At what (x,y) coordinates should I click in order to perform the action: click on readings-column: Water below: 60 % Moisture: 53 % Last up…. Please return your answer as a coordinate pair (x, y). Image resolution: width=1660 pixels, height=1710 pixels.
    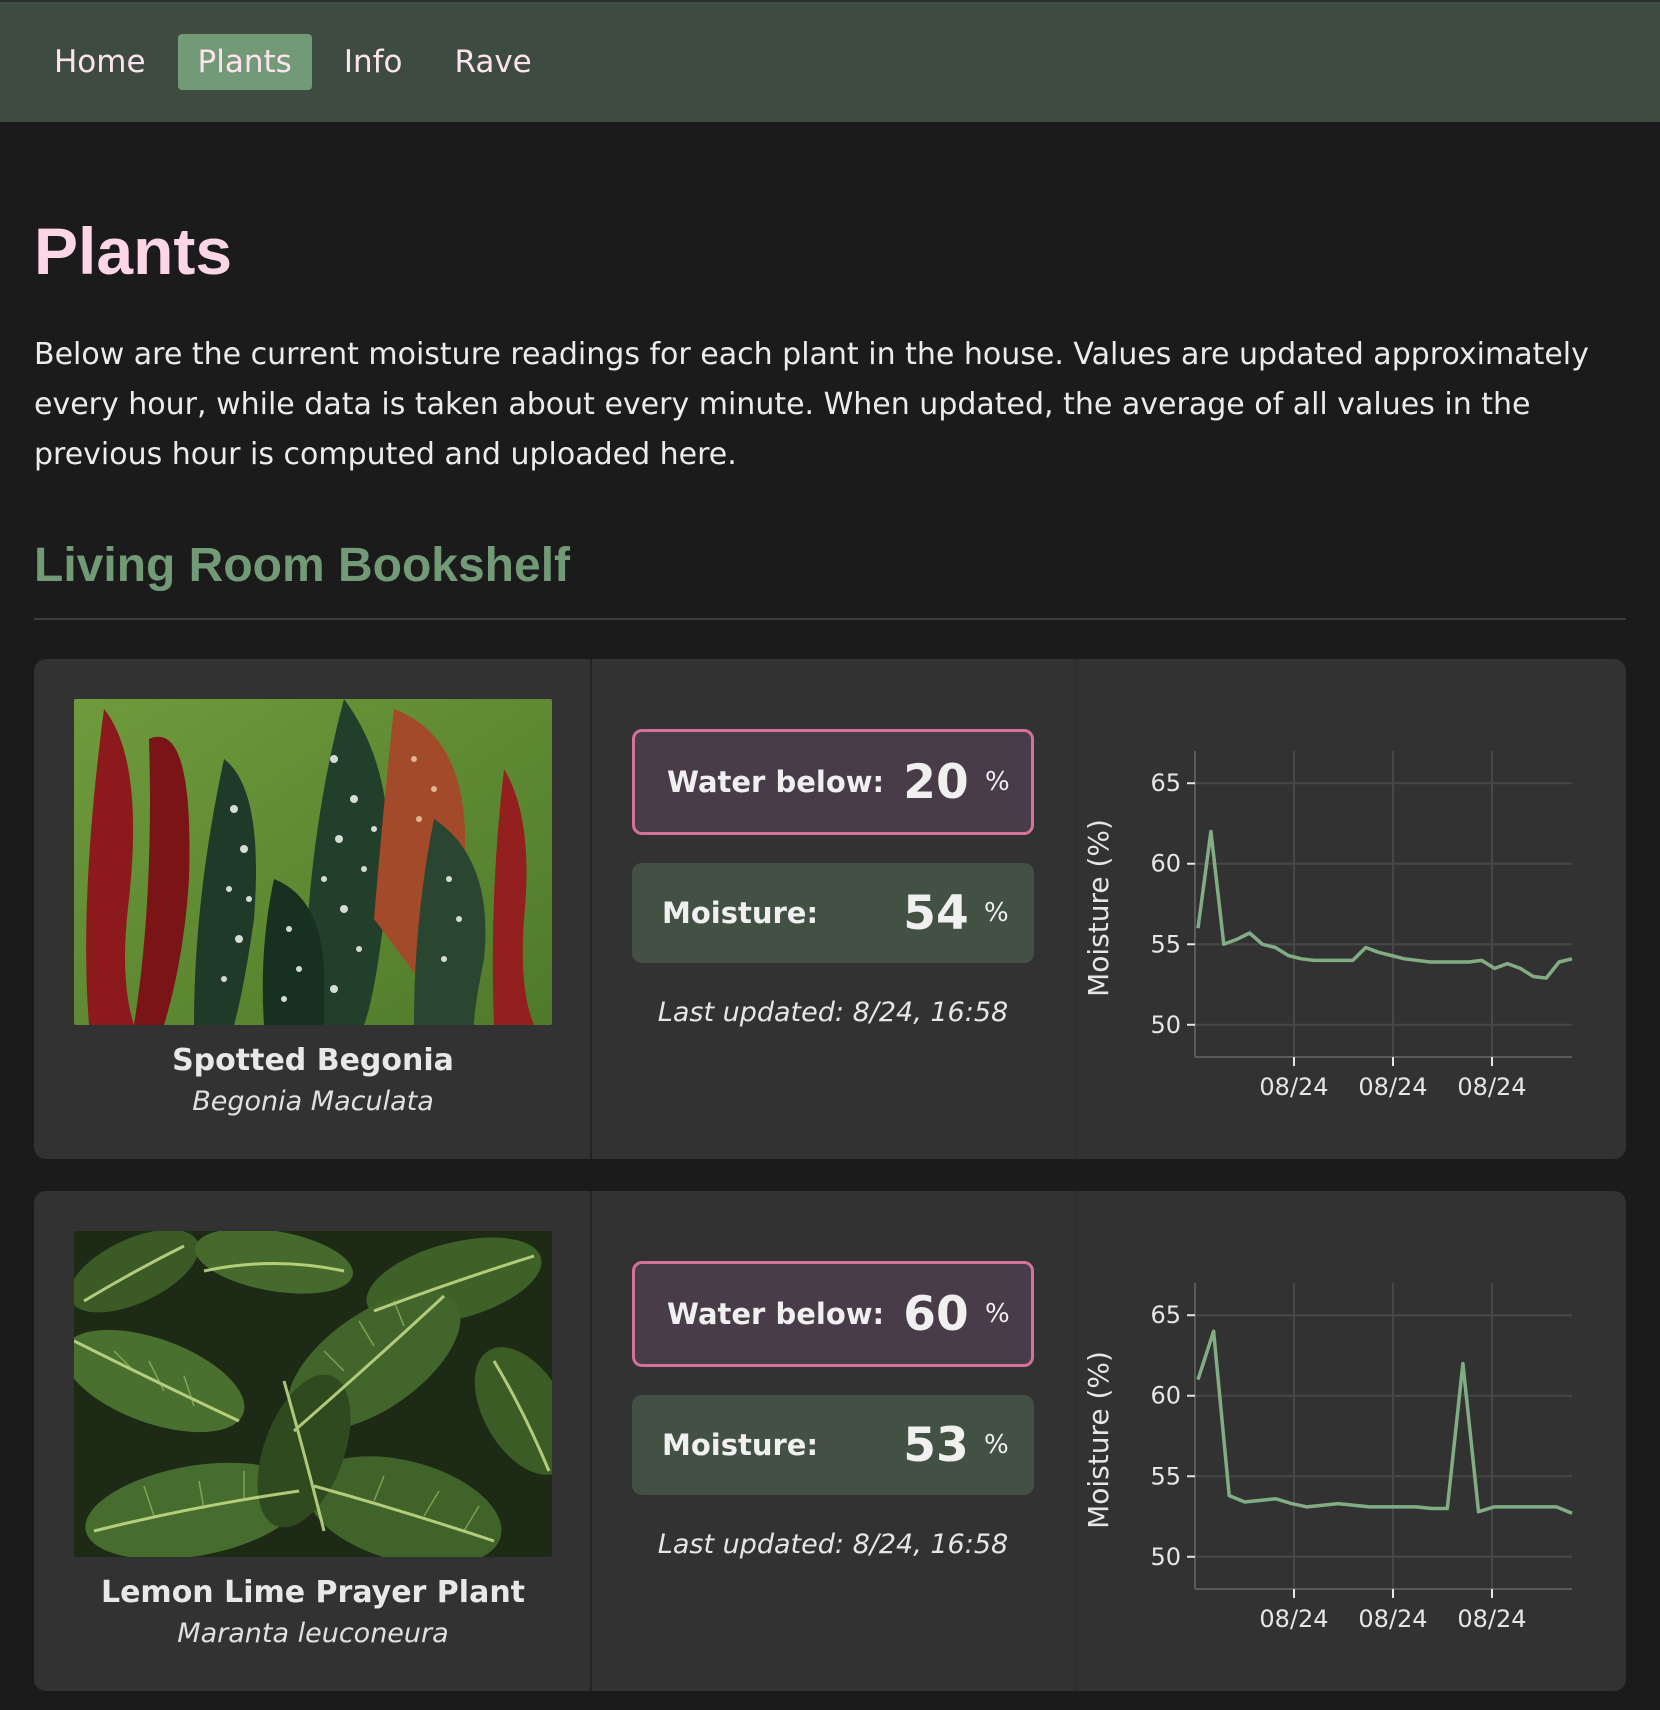
    Looking at the image, I should click on (834, 1441).